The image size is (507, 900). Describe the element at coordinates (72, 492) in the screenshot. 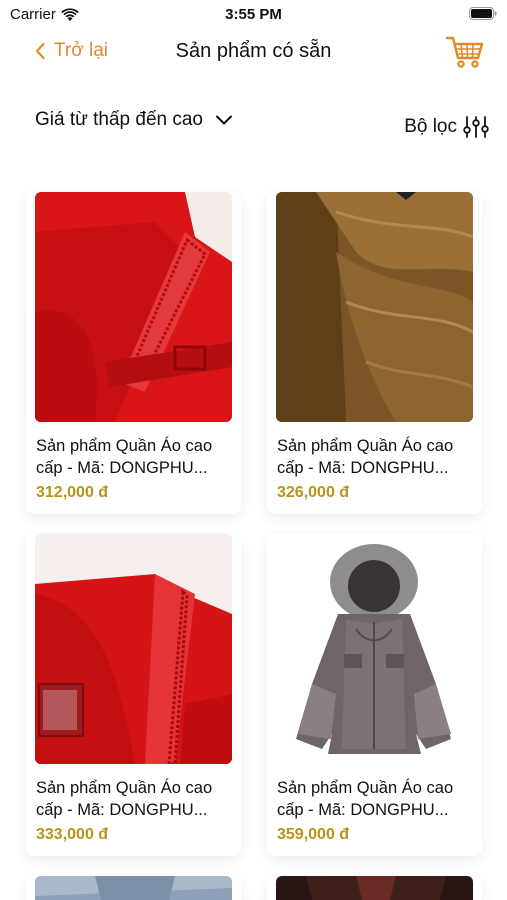

I see `product-price: 312,000 đ` at that location.